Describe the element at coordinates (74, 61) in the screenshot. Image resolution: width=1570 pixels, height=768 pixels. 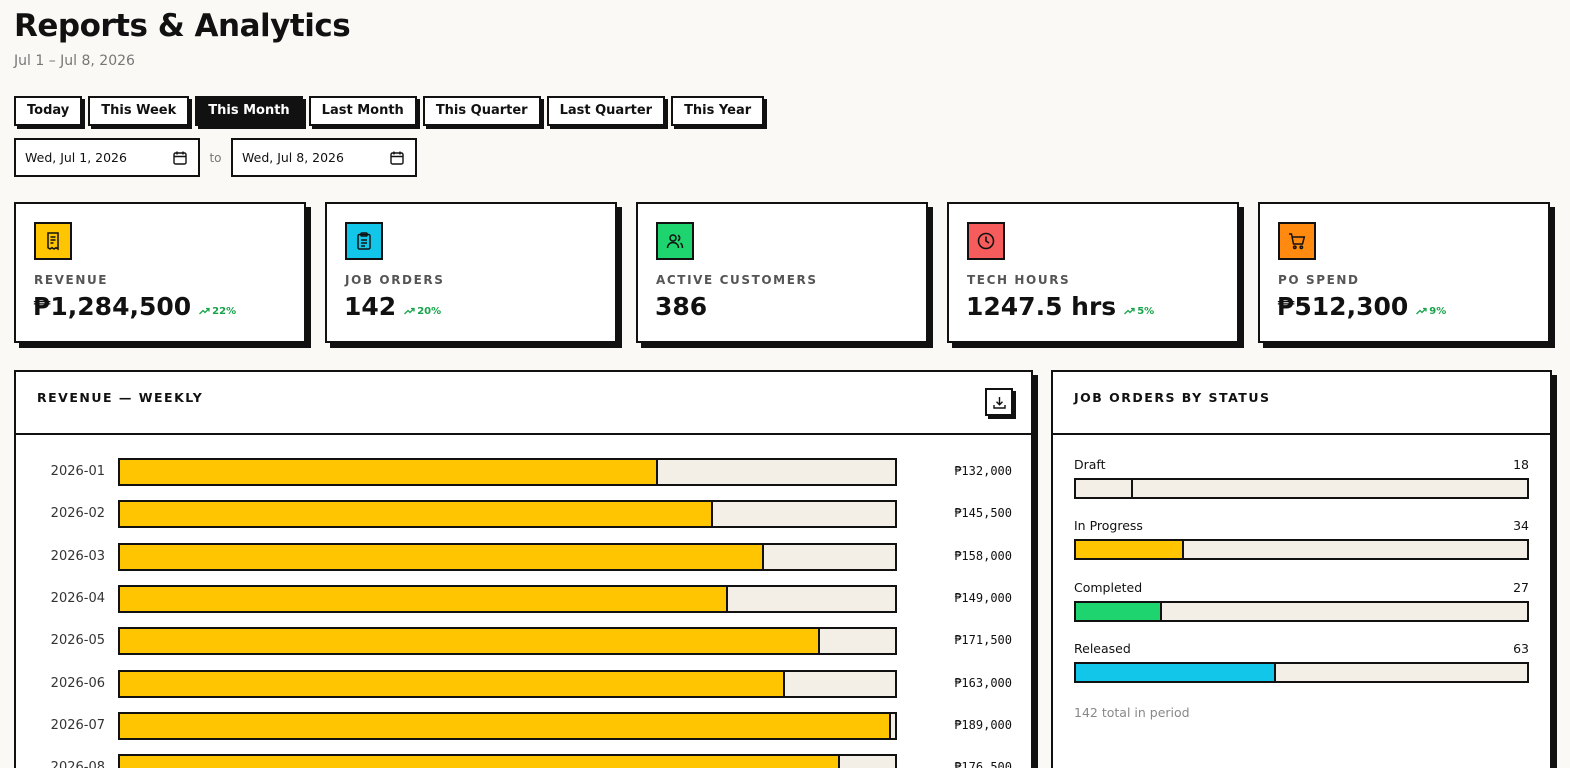
I see `page-subtitle: Jul 1 – Jul 8, 2026` at that location.